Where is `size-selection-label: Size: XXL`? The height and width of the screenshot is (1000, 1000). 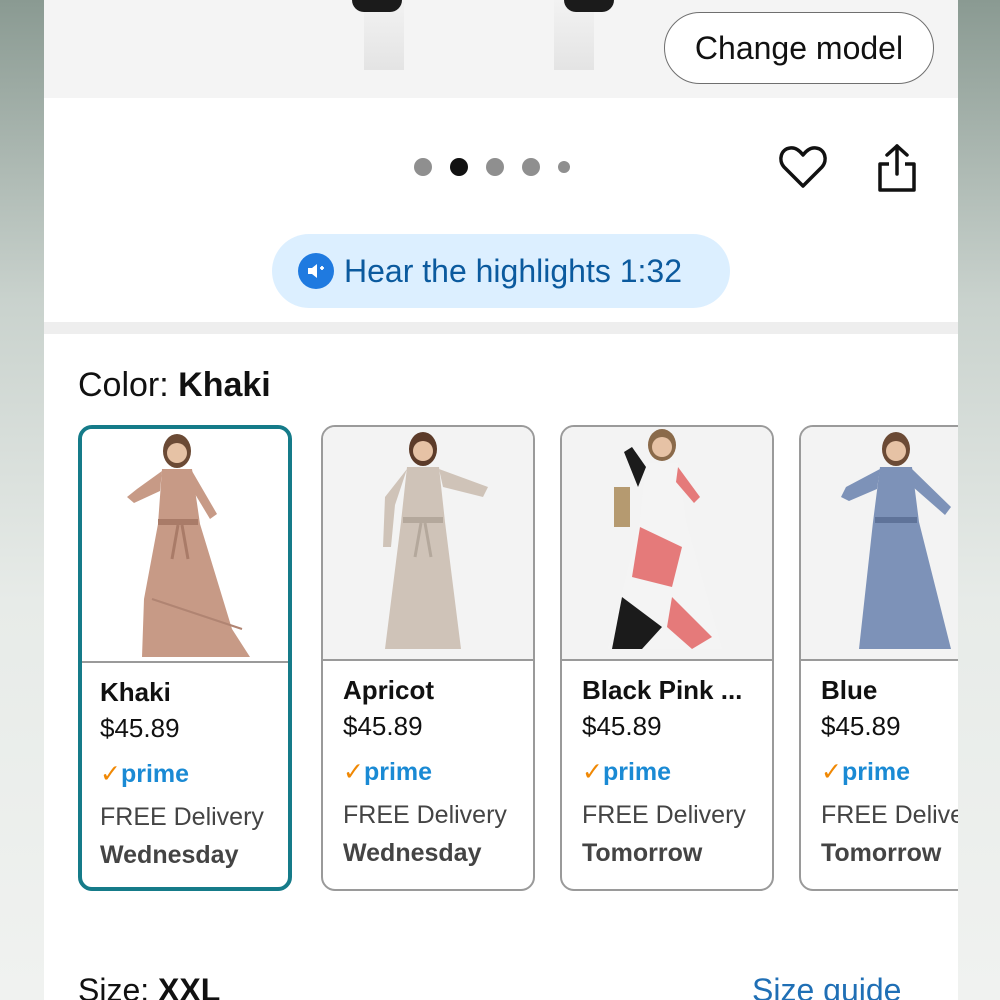 size-selection-label: Size: XXL is located at coordinates (149, 986).